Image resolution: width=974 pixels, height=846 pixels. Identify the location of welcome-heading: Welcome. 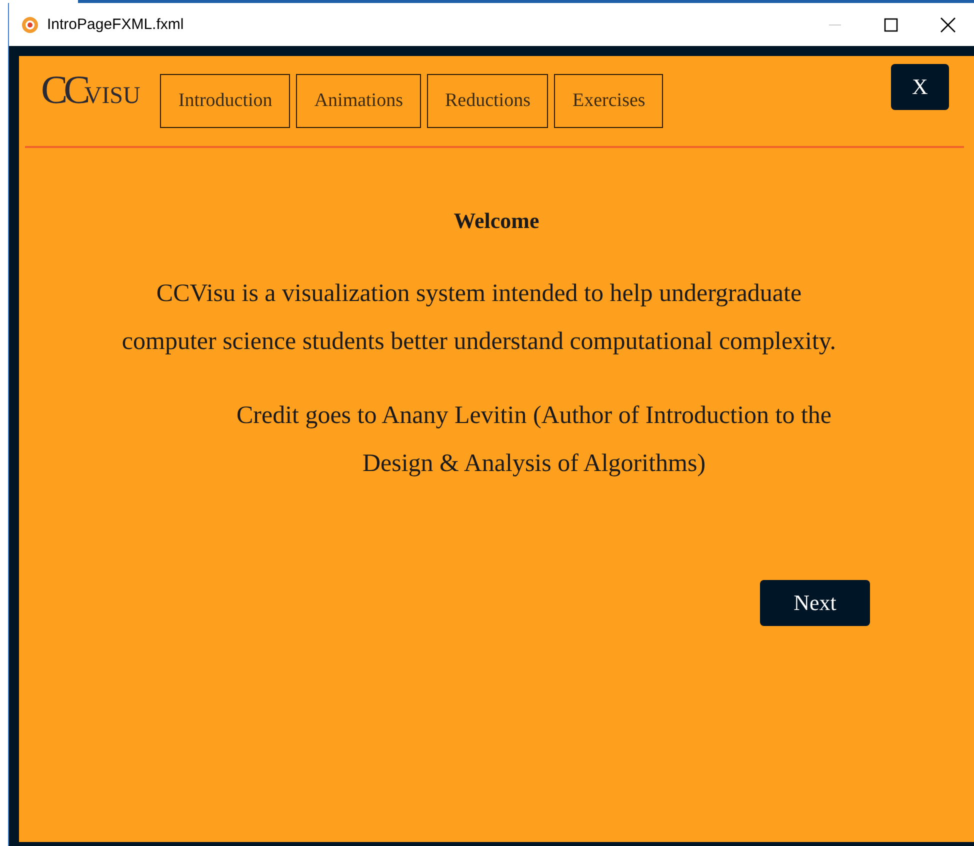
(496, 221).